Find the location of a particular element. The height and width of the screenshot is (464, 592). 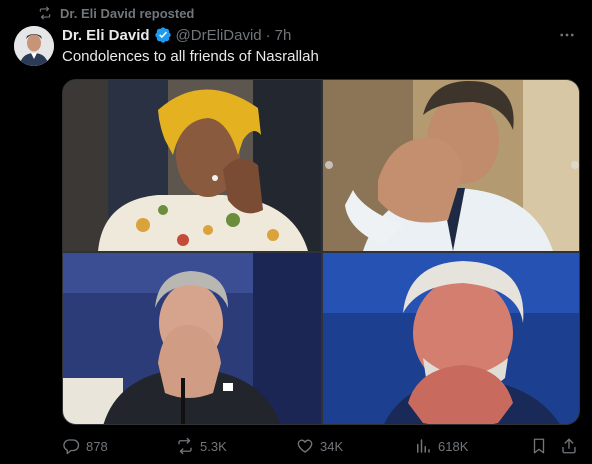

share-icon is located at coordinates (569, 446).